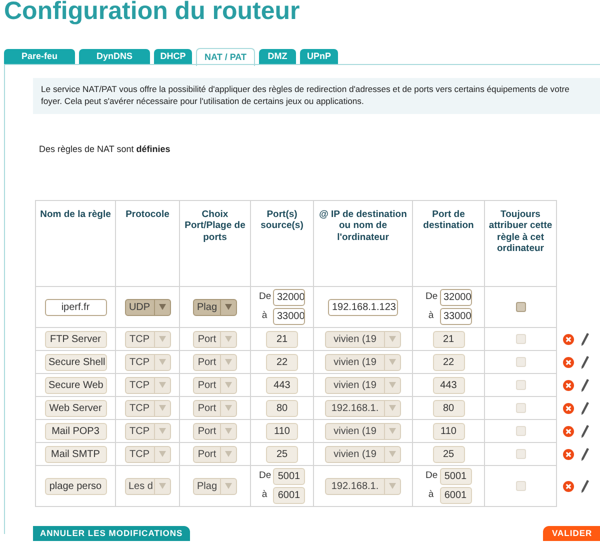 The image size is (600, 548). I want to click on column-header: Toujours attribuer cette règle à cet ordinateur, so click(520, 231).